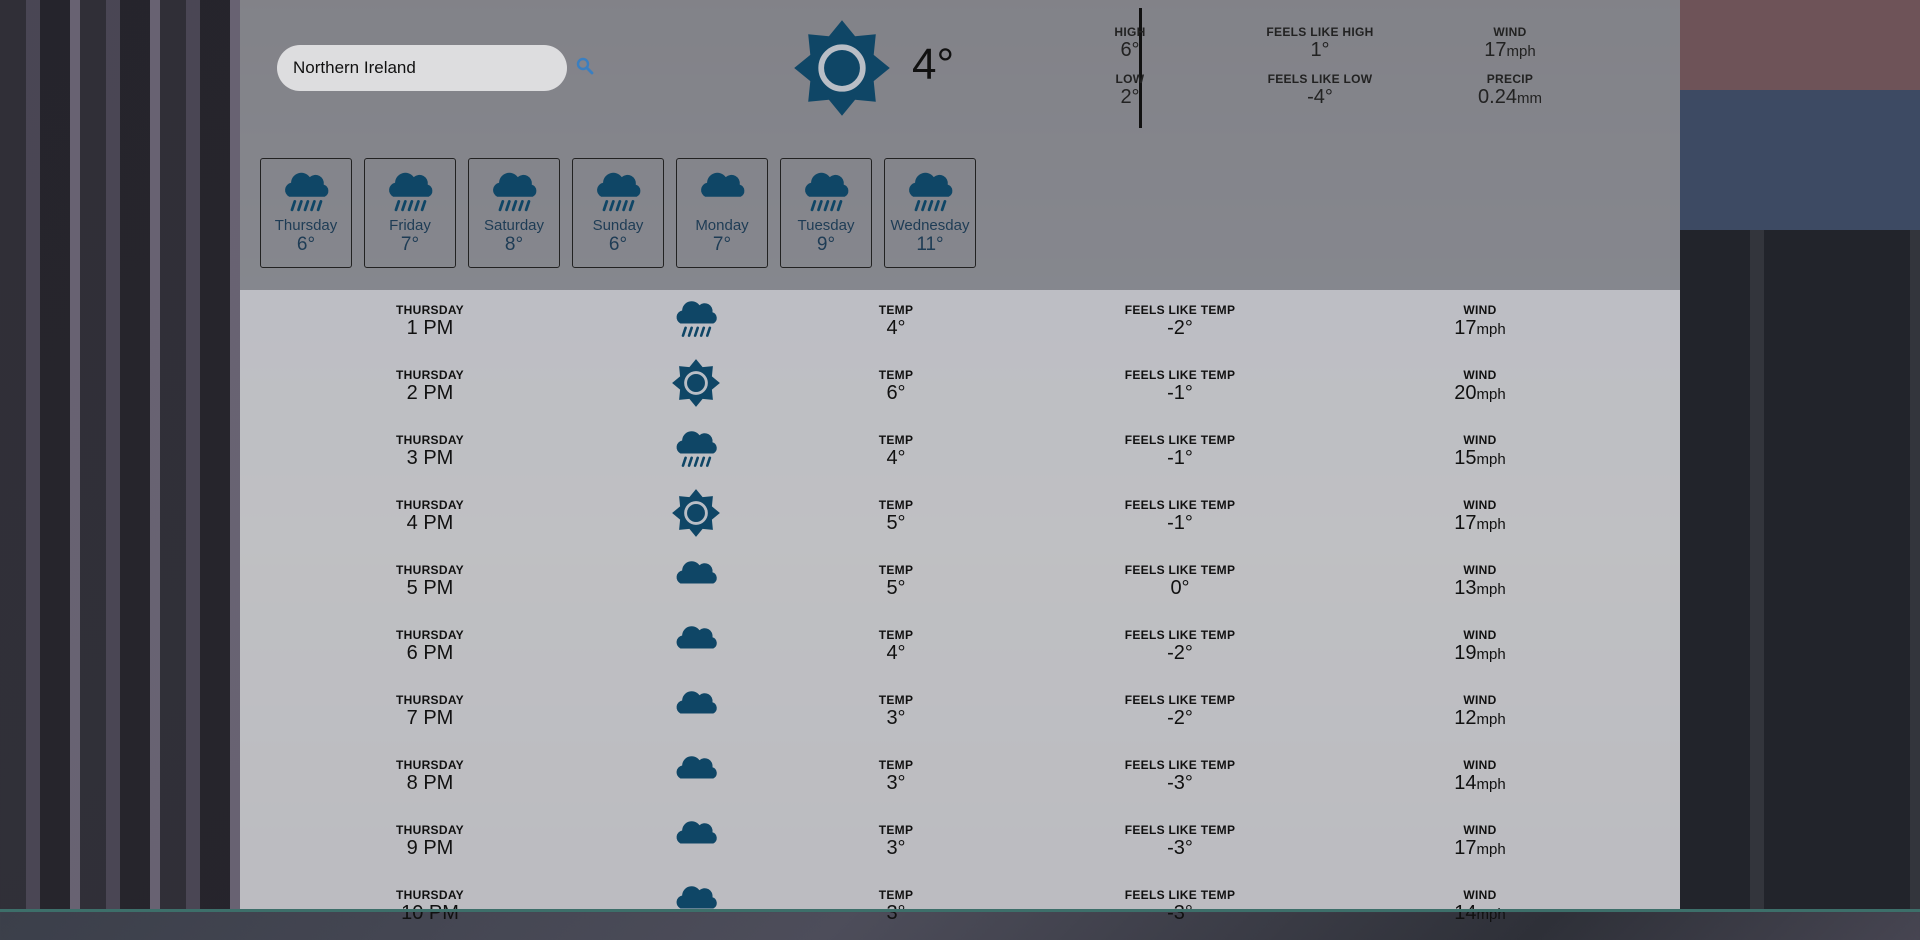 The image size is (1920, 940). I want to click on day-card-thursday: Thursday 6°, so click(306, 213).